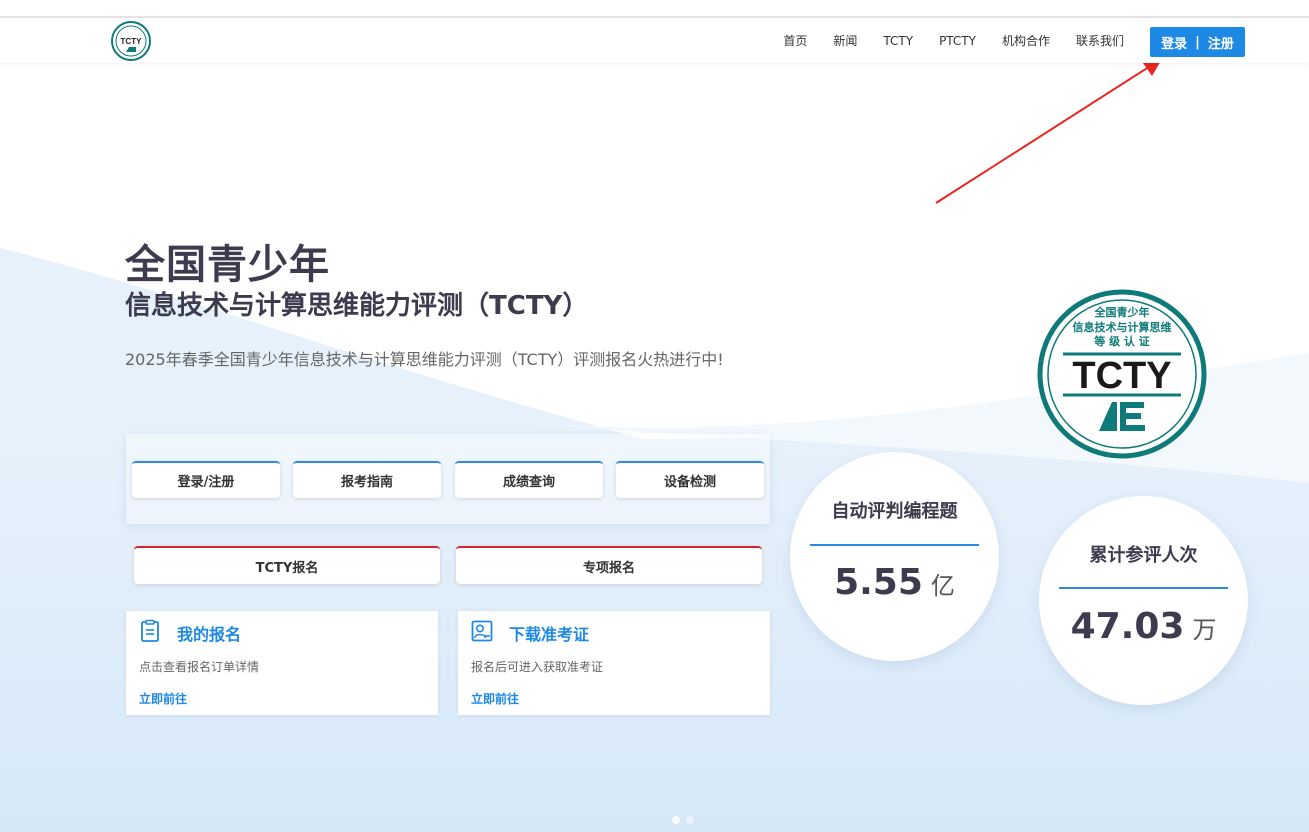  What do you see at coordinates (199, 667) in the screenshot?
I see `card-text: 点击查看报名订单详情` at bounding box center [199, 667].